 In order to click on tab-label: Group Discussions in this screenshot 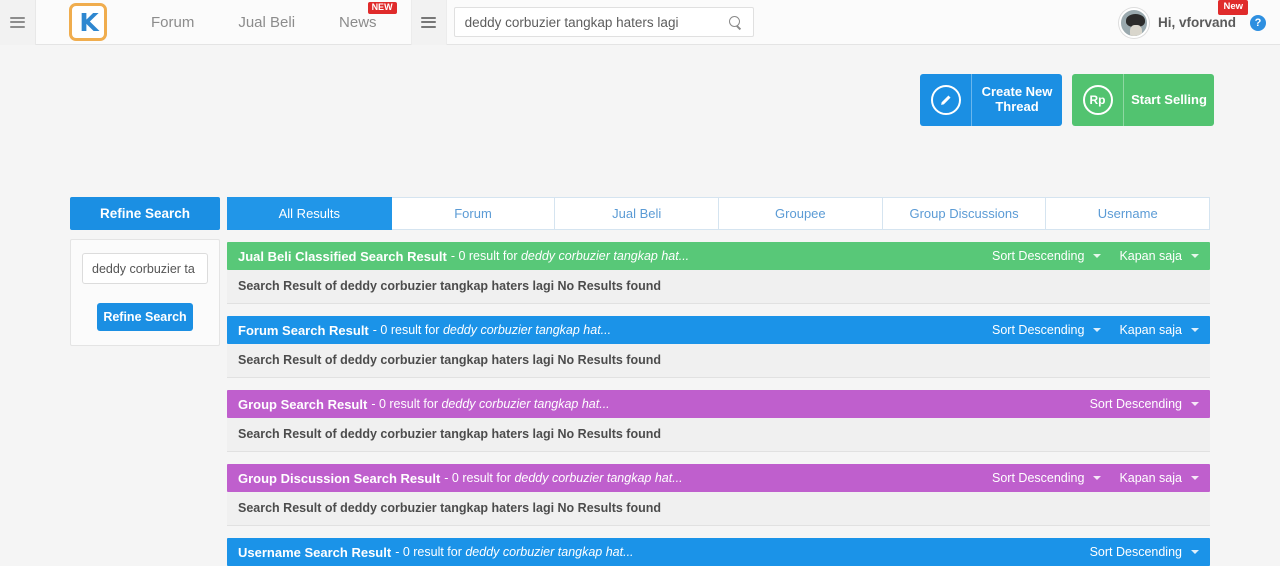, I will do `click(964, 213)`.